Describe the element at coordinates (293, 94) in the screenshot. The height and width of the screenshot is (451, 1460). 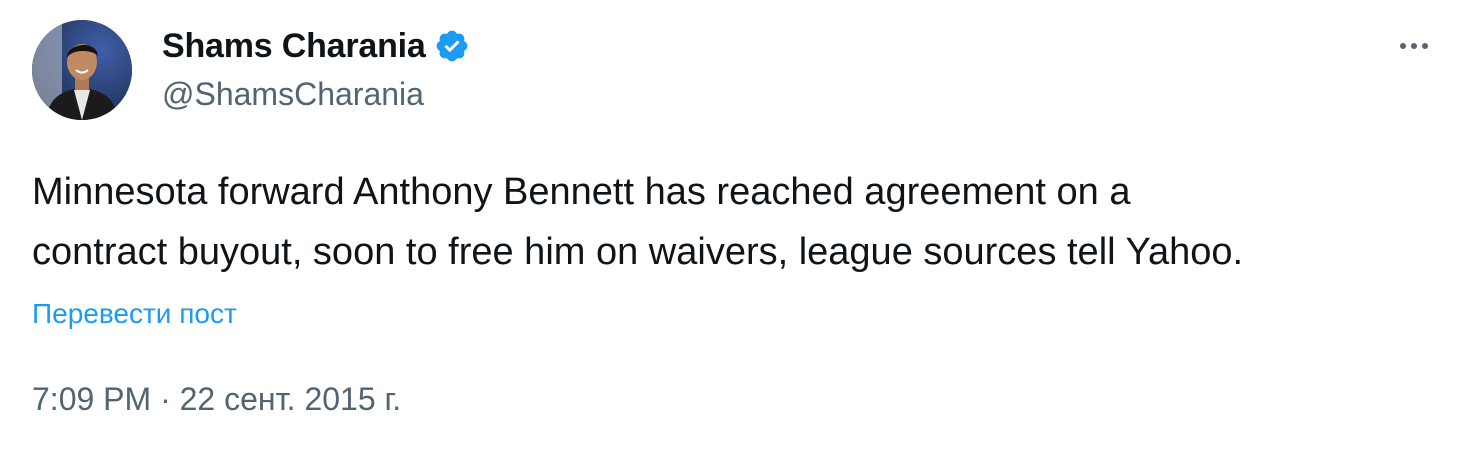
I see `author-handle: @ShamsCharania` at that location.